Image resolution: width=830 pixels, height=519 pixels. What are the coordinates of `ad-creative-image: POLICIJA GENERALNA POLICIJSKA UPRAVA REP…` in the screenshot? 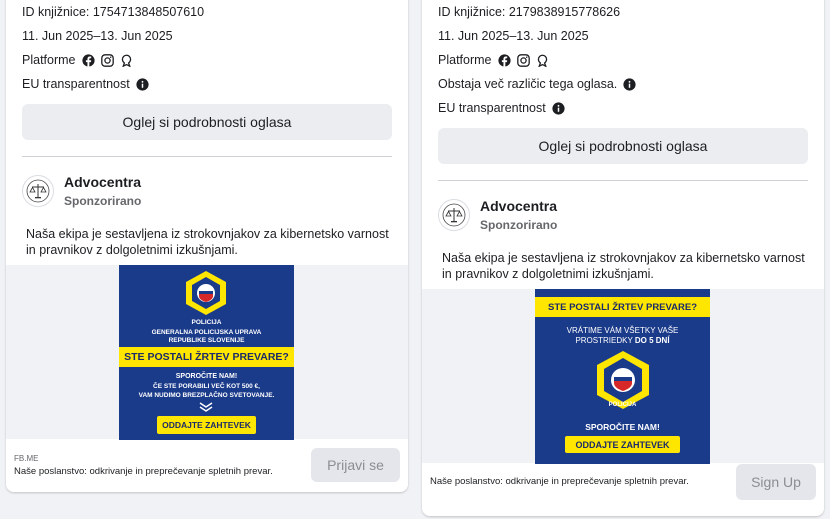 It's located at (206, 352).